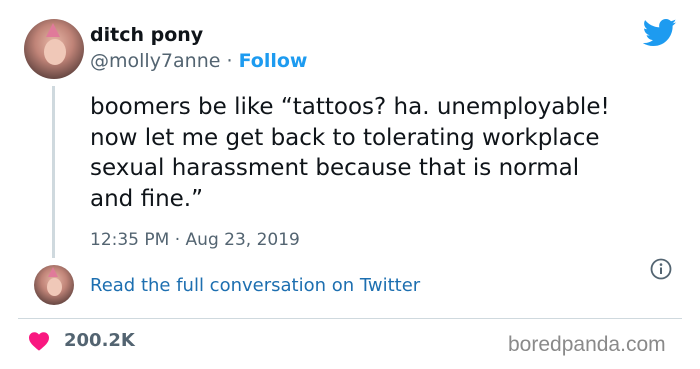 The width and height of the screenshot is (700, 369). Describe the element at coordinates (146, 35) in the screenshot. I see `author-display-name: ditch pony` at that location.